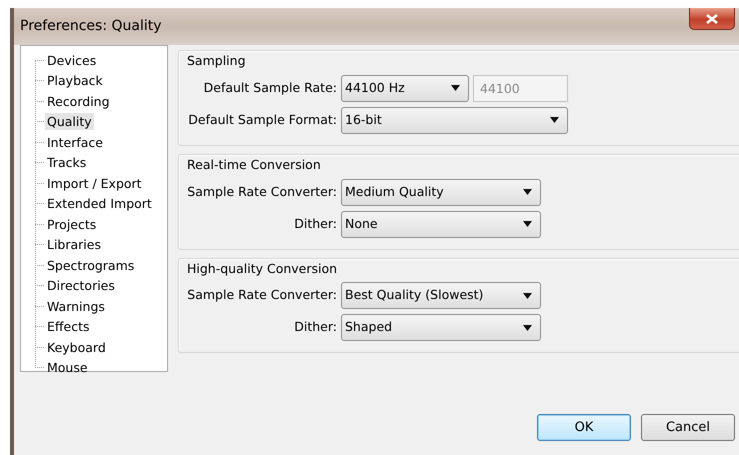  What do you see at coordinates (67, 367) in the screenshot?
I see `tree-item: Mouse` at bounding box center [67, 367].